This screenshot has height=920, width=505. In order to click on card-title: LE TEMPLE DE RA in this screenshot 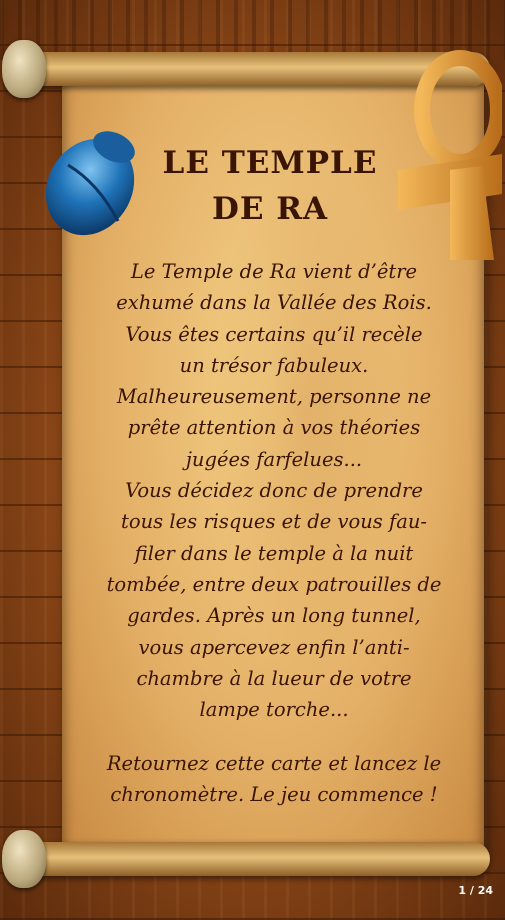, I will do `click(270, 186)`.